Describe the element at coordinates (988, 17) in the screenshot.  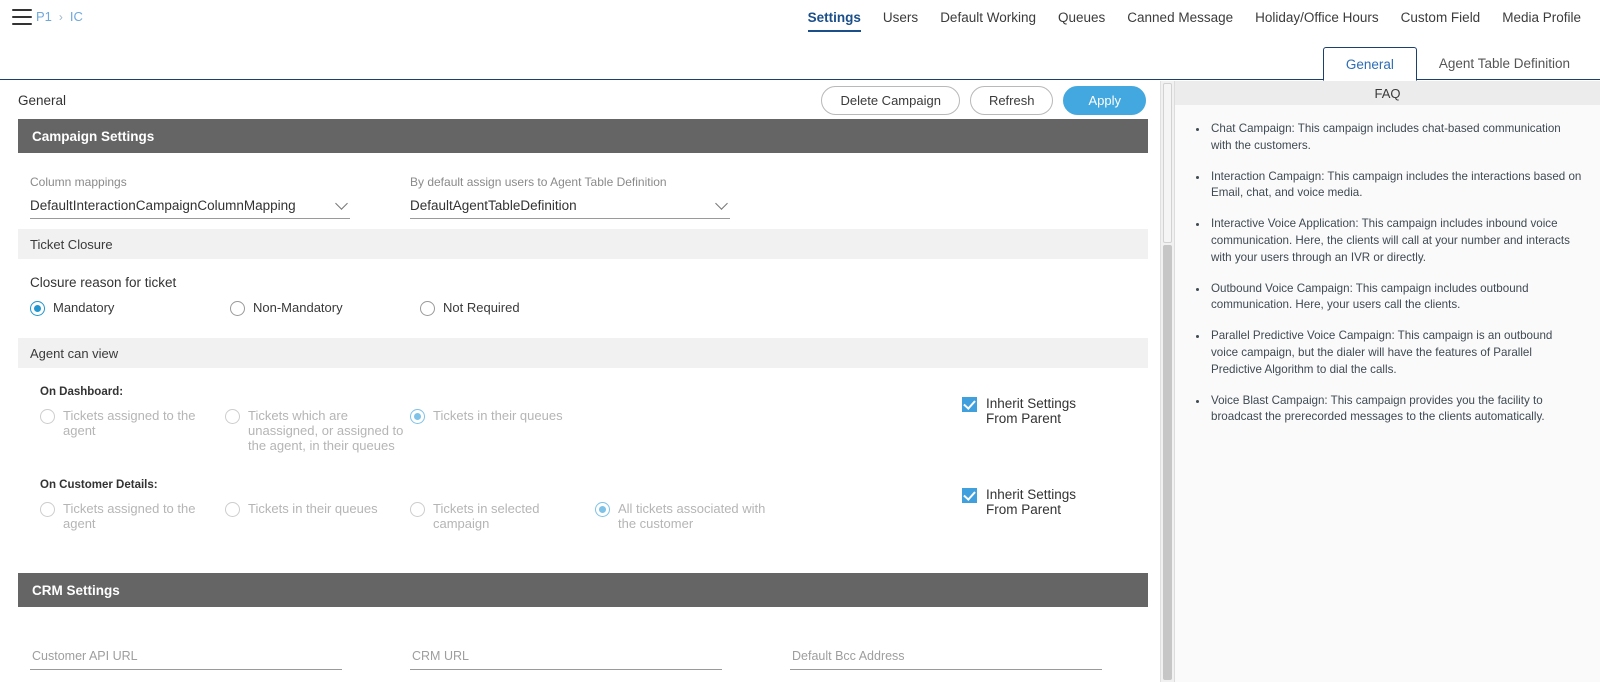
I see `nav-item-default-working: Default Working` at that location.